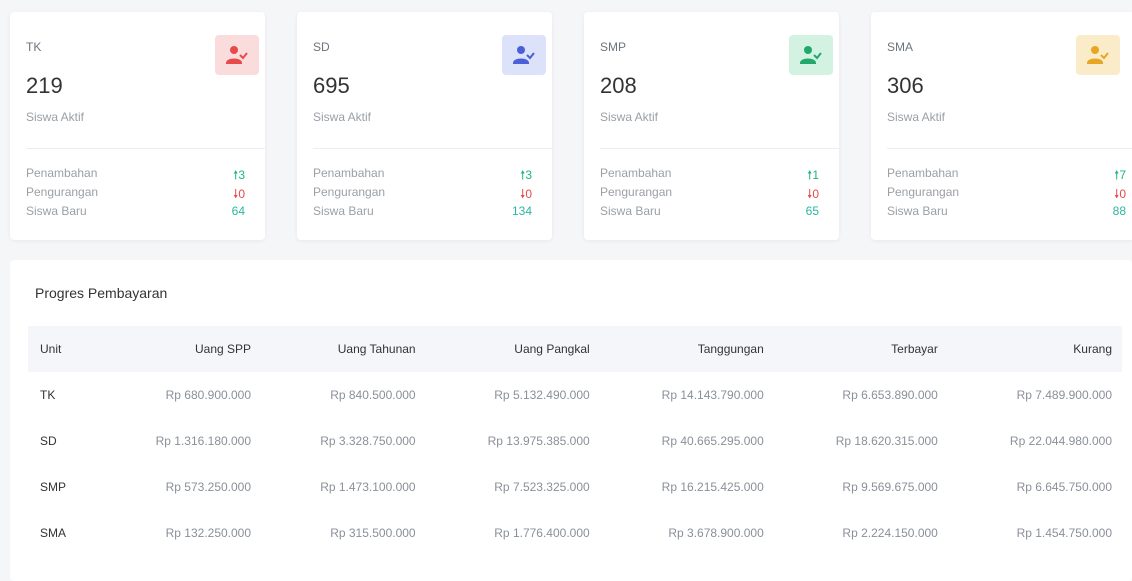 The width and height of the screenshot is (1132, 581). Describe the element at coordinates (712, 441) in the screenshot. I see `table-cell: Rp 40.665.295.000` at that location.